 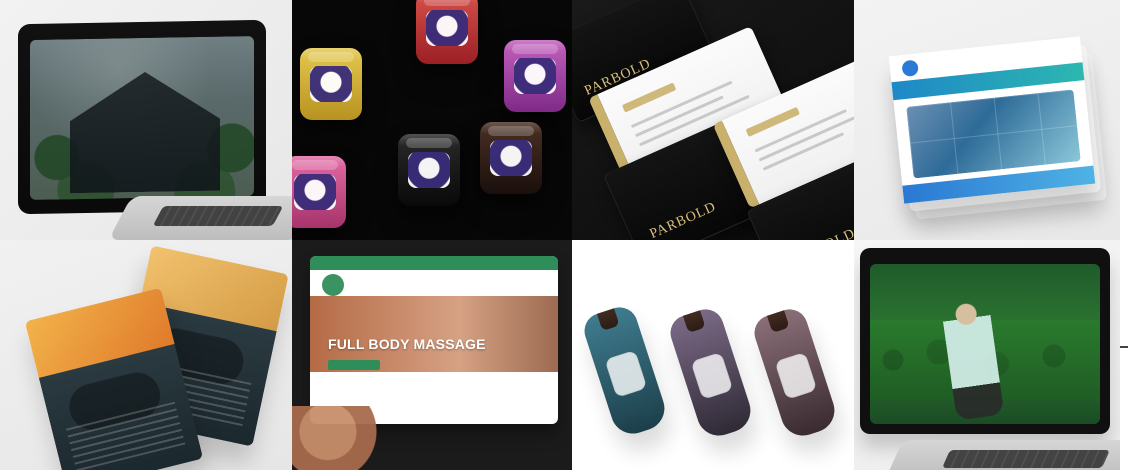 I want to click on tile-flyer-mockups, so click(x=146, y=355).